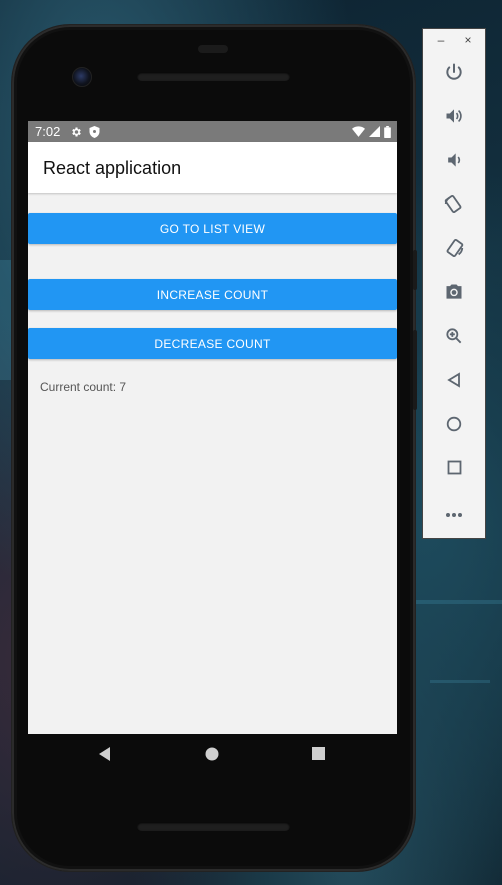 This screenshot has height=885, width=502. What do you see at coordinates (82, 77) in the screenshot?
I see `front-camera` at bounding box center [82, 77].